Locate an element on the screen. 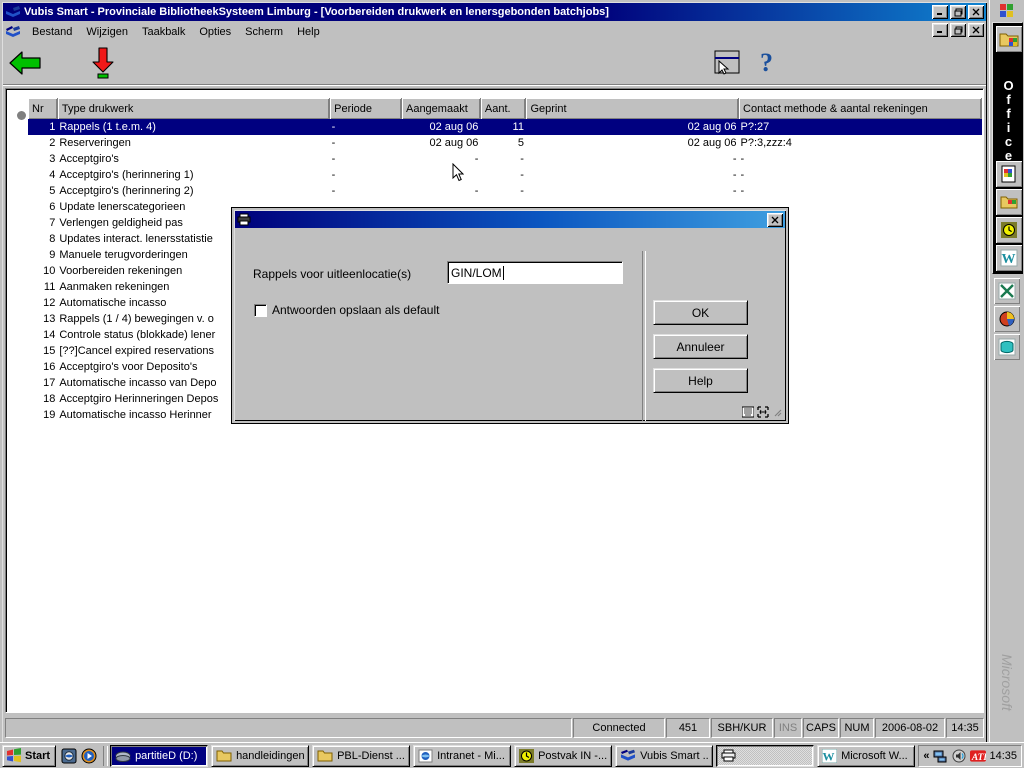 The image size is (1024, 768). ok-button: OK is located at coordinates (700, 312).